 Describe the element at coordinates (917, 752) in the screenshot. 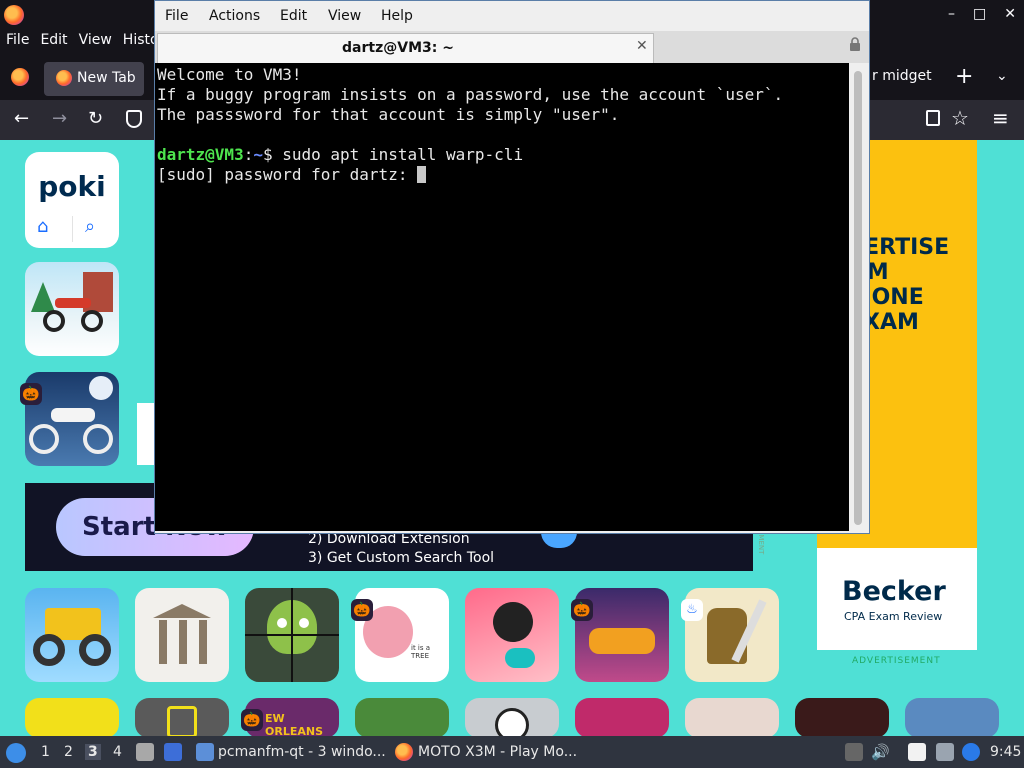

I see `clipboard-icon` at that location.